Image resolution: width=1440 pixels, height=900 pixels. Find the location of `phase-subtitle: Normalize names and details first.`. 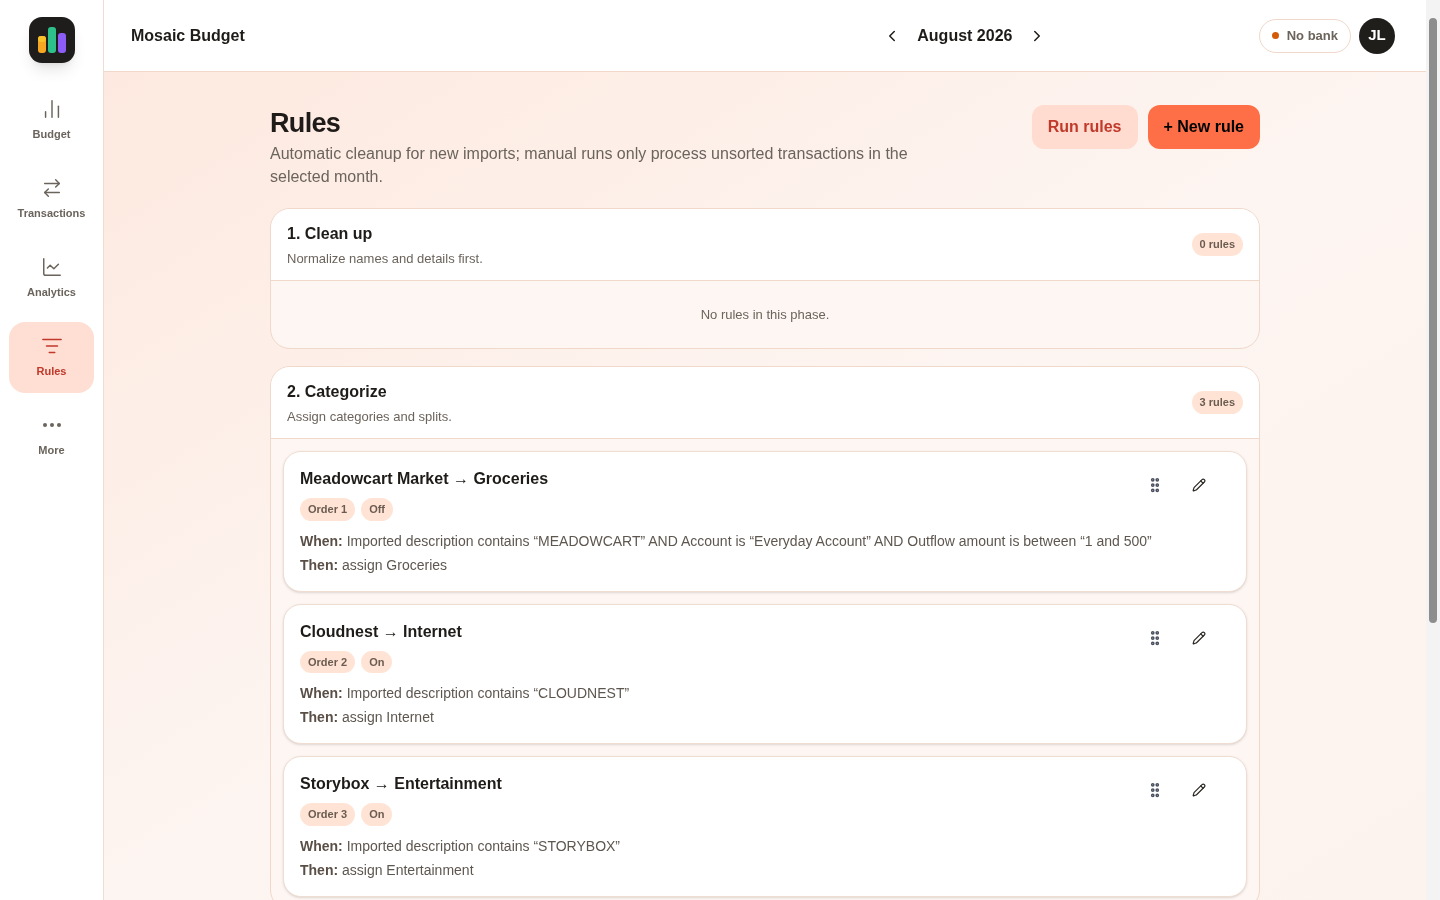

phase-subtitle: Normalize names and details first. is located at coordinates (385, 258).